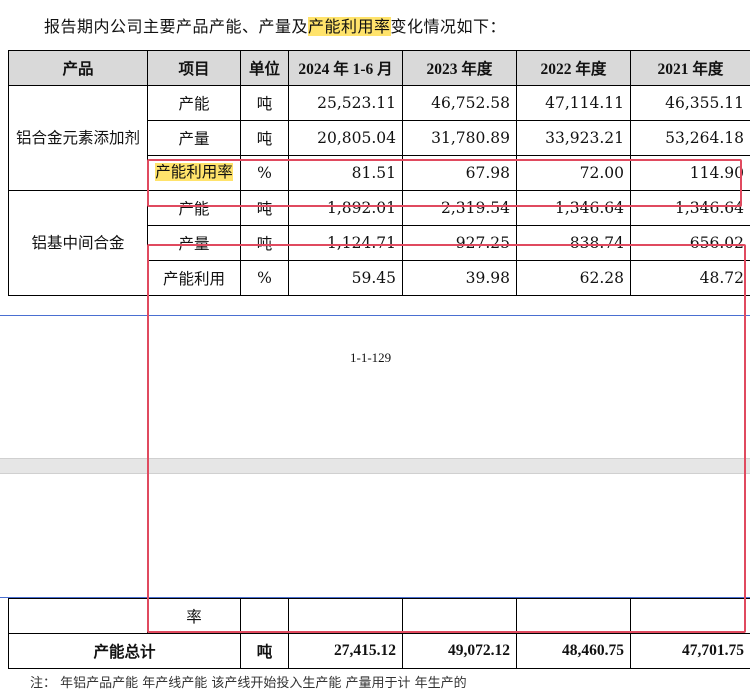  I want to click on intro-text-after: 变化情况如下：, so click(449, 26).